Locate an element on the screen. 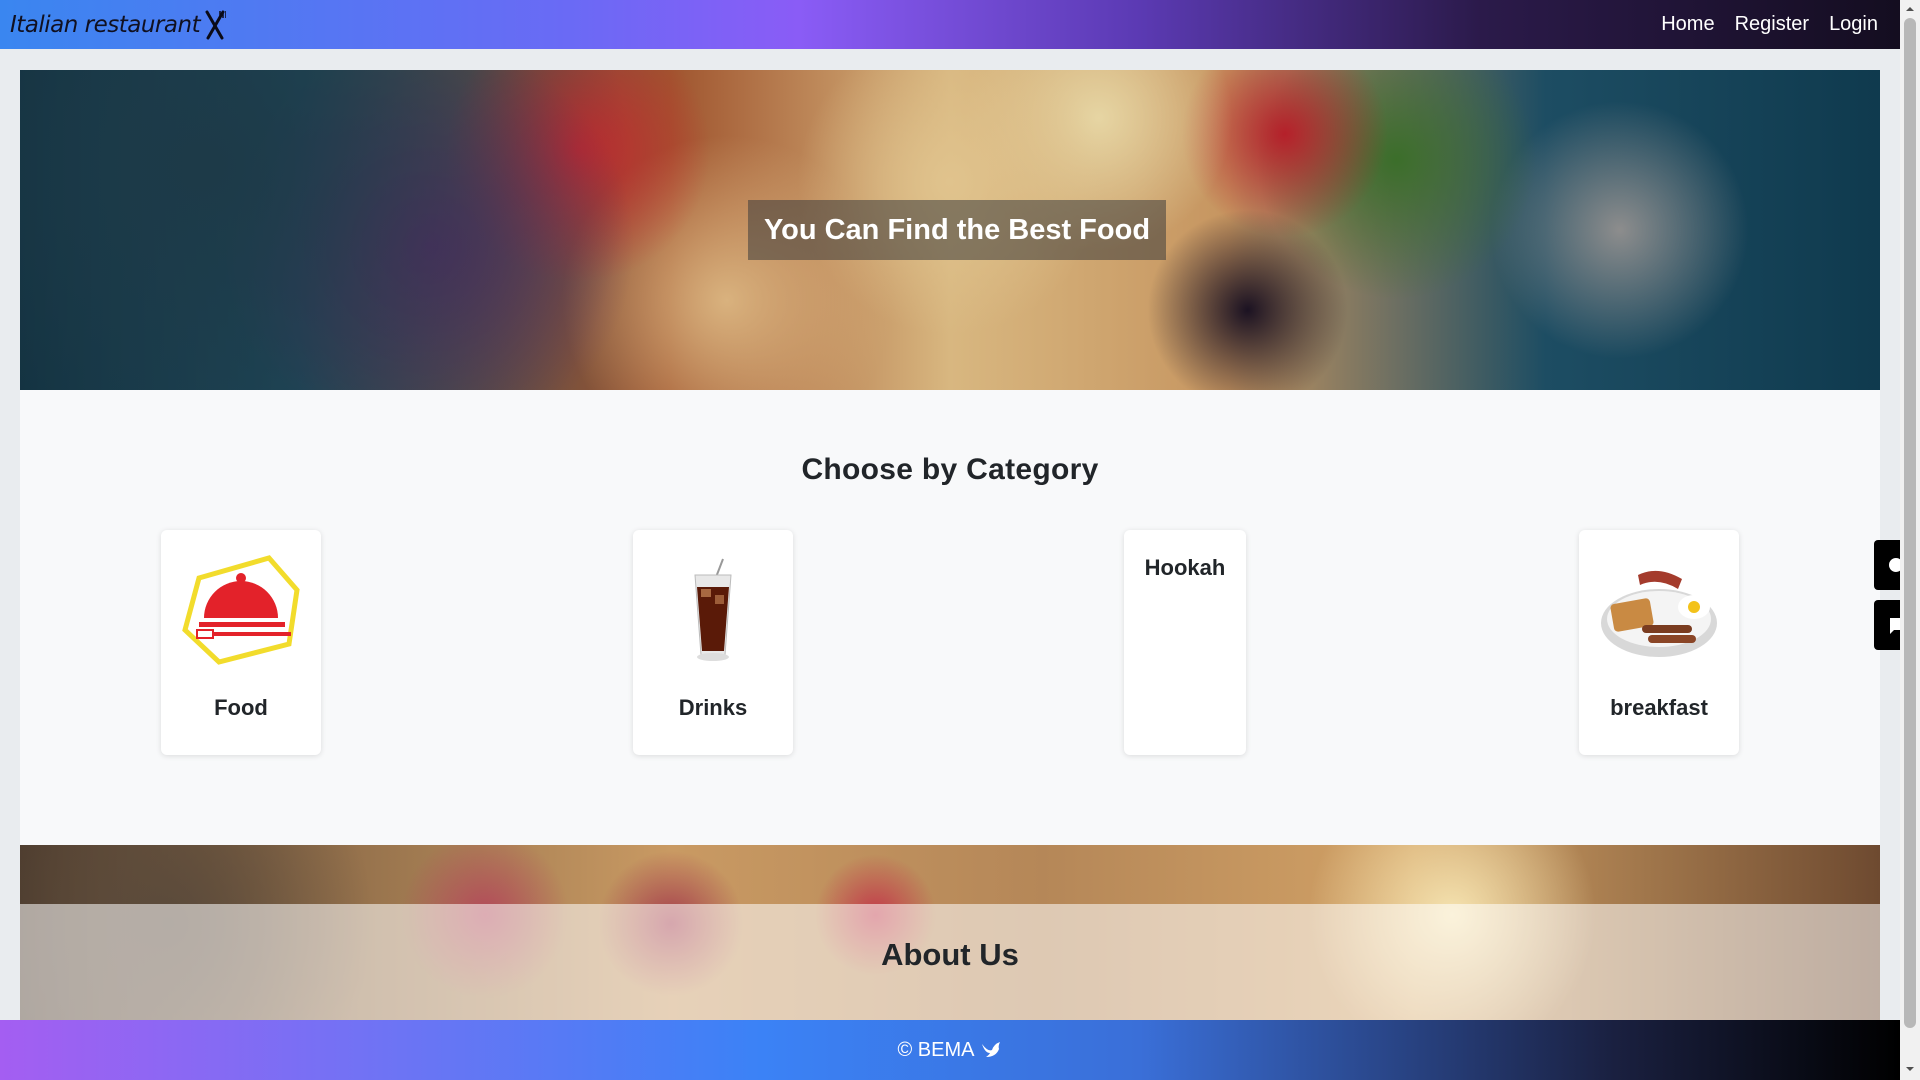 Image resolution: width=1920 pixels, height=1080 pixels. category-label-drinks: Drinks is located at coordinates (713, 707).